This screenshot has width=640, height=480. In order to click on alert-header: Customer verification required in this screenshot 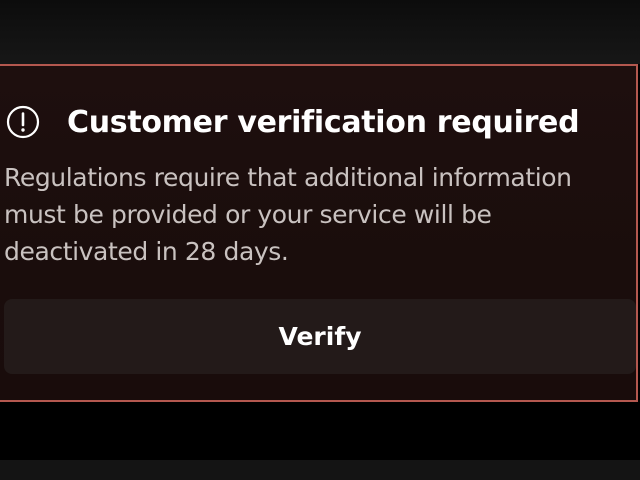, I will do `click(293, 122)`.